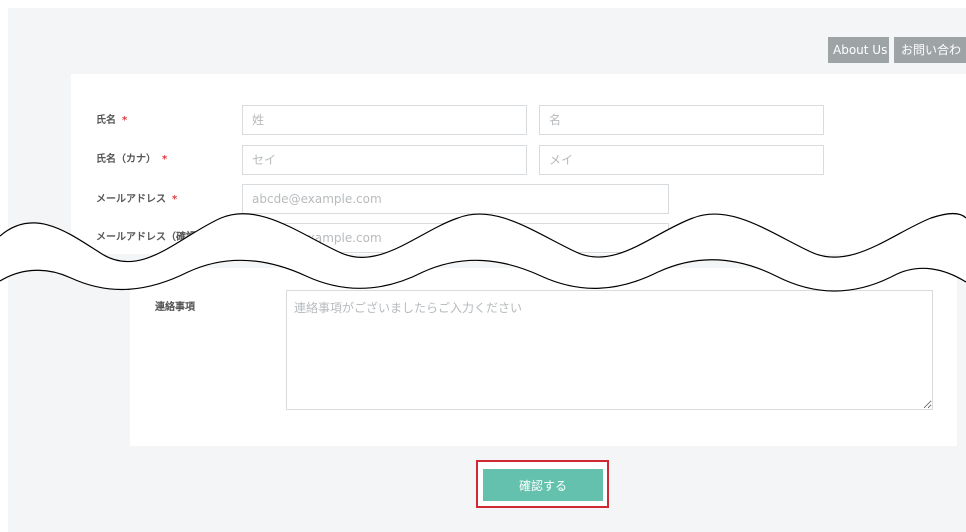  Describe the element at coordinates (858, 50) in the screenshot. I see `nav-about-button: About Us` at that location.